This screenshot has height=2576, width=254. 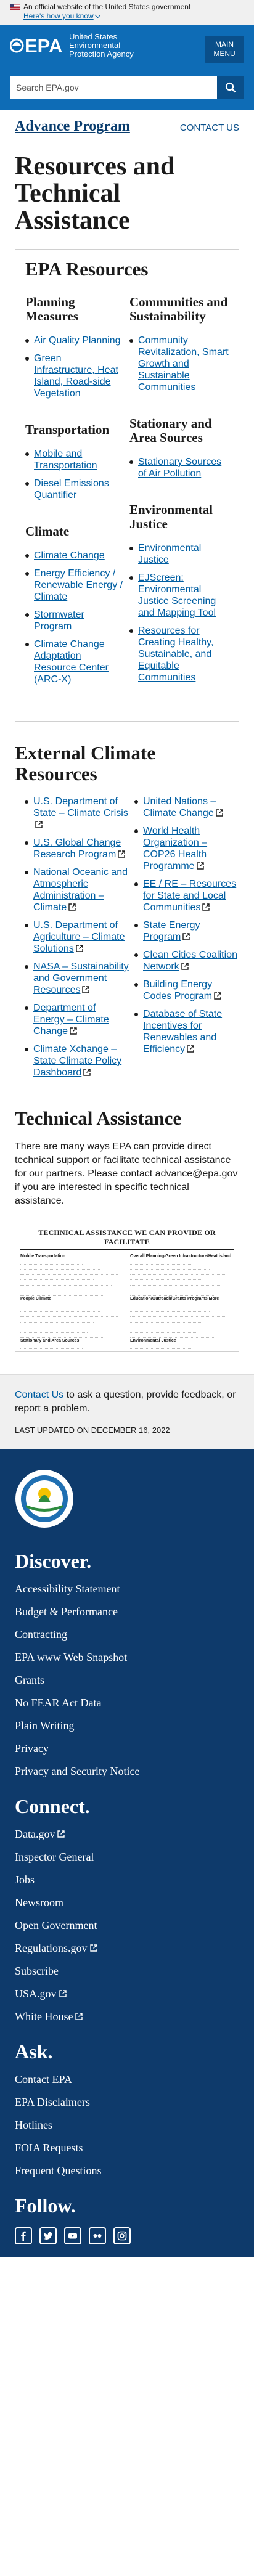 I want to click on footer-link-privacy-and-security-notice: Privacy and Security Notice, so click(x=77, y=1771).